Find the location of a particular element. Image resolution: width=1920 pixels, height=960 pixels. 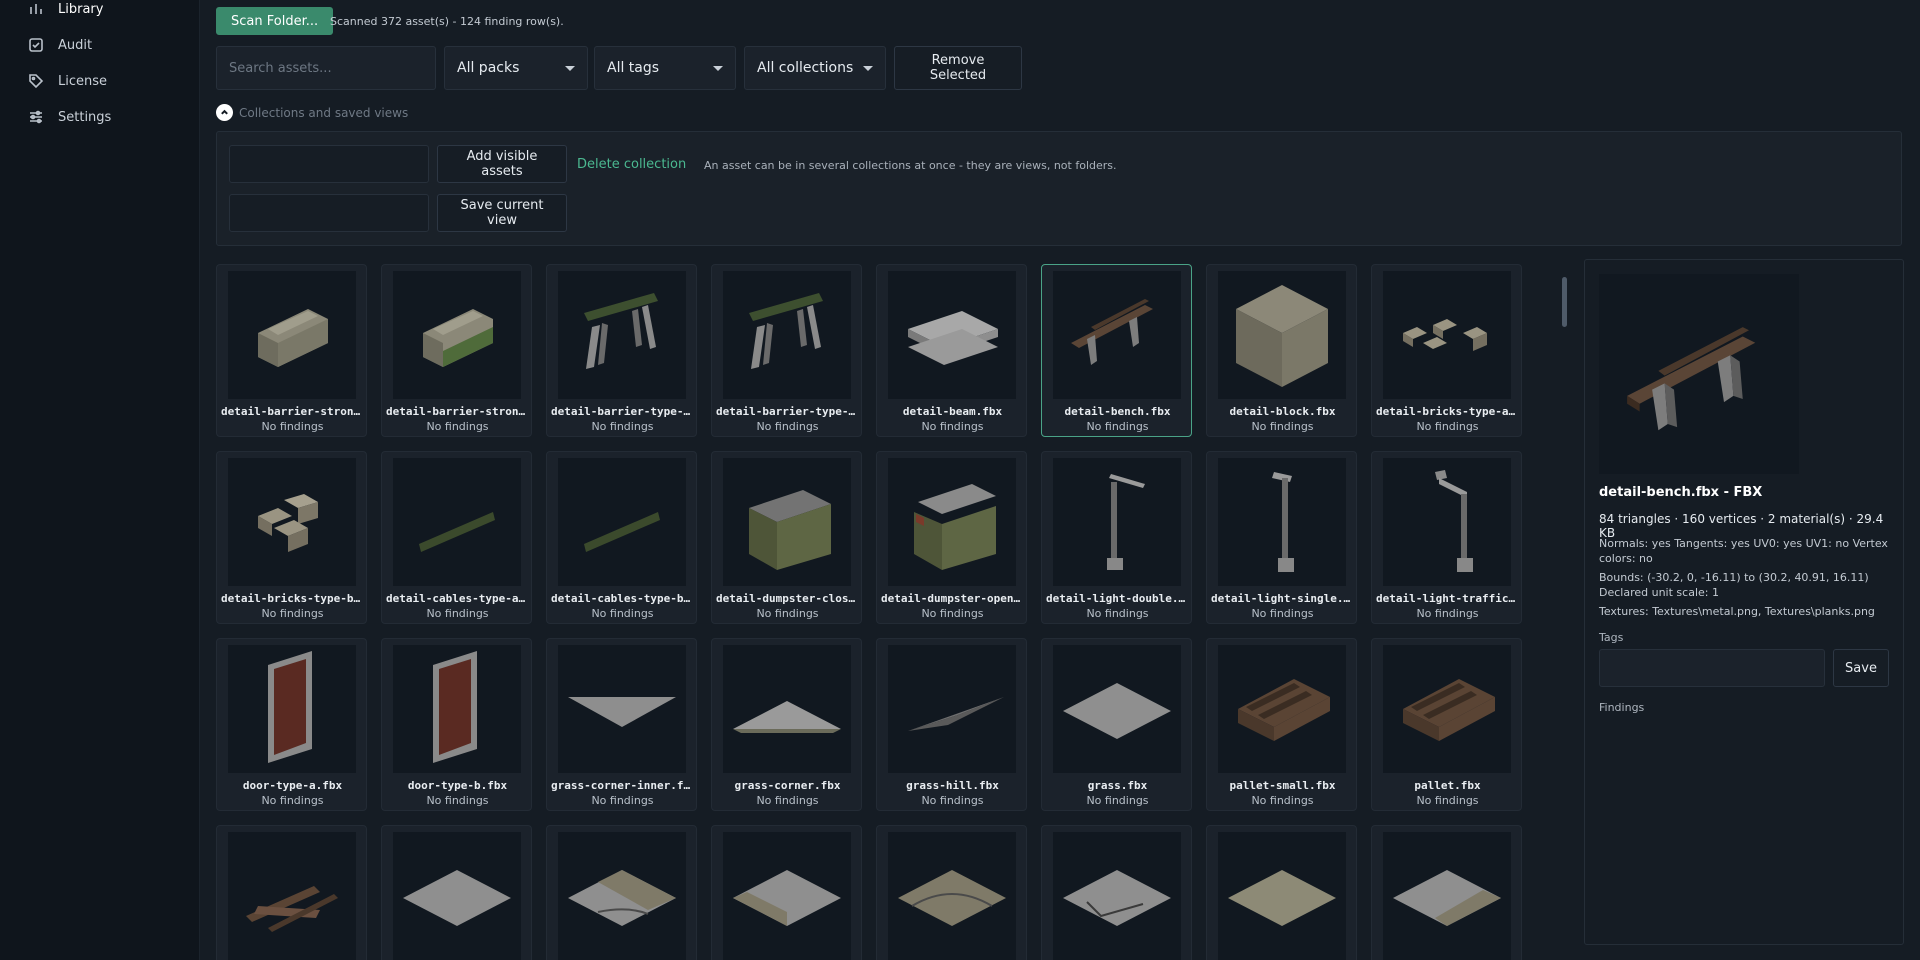

asset-card: detail-light-double.fbx No findings is located at coordinates (1116, 537).